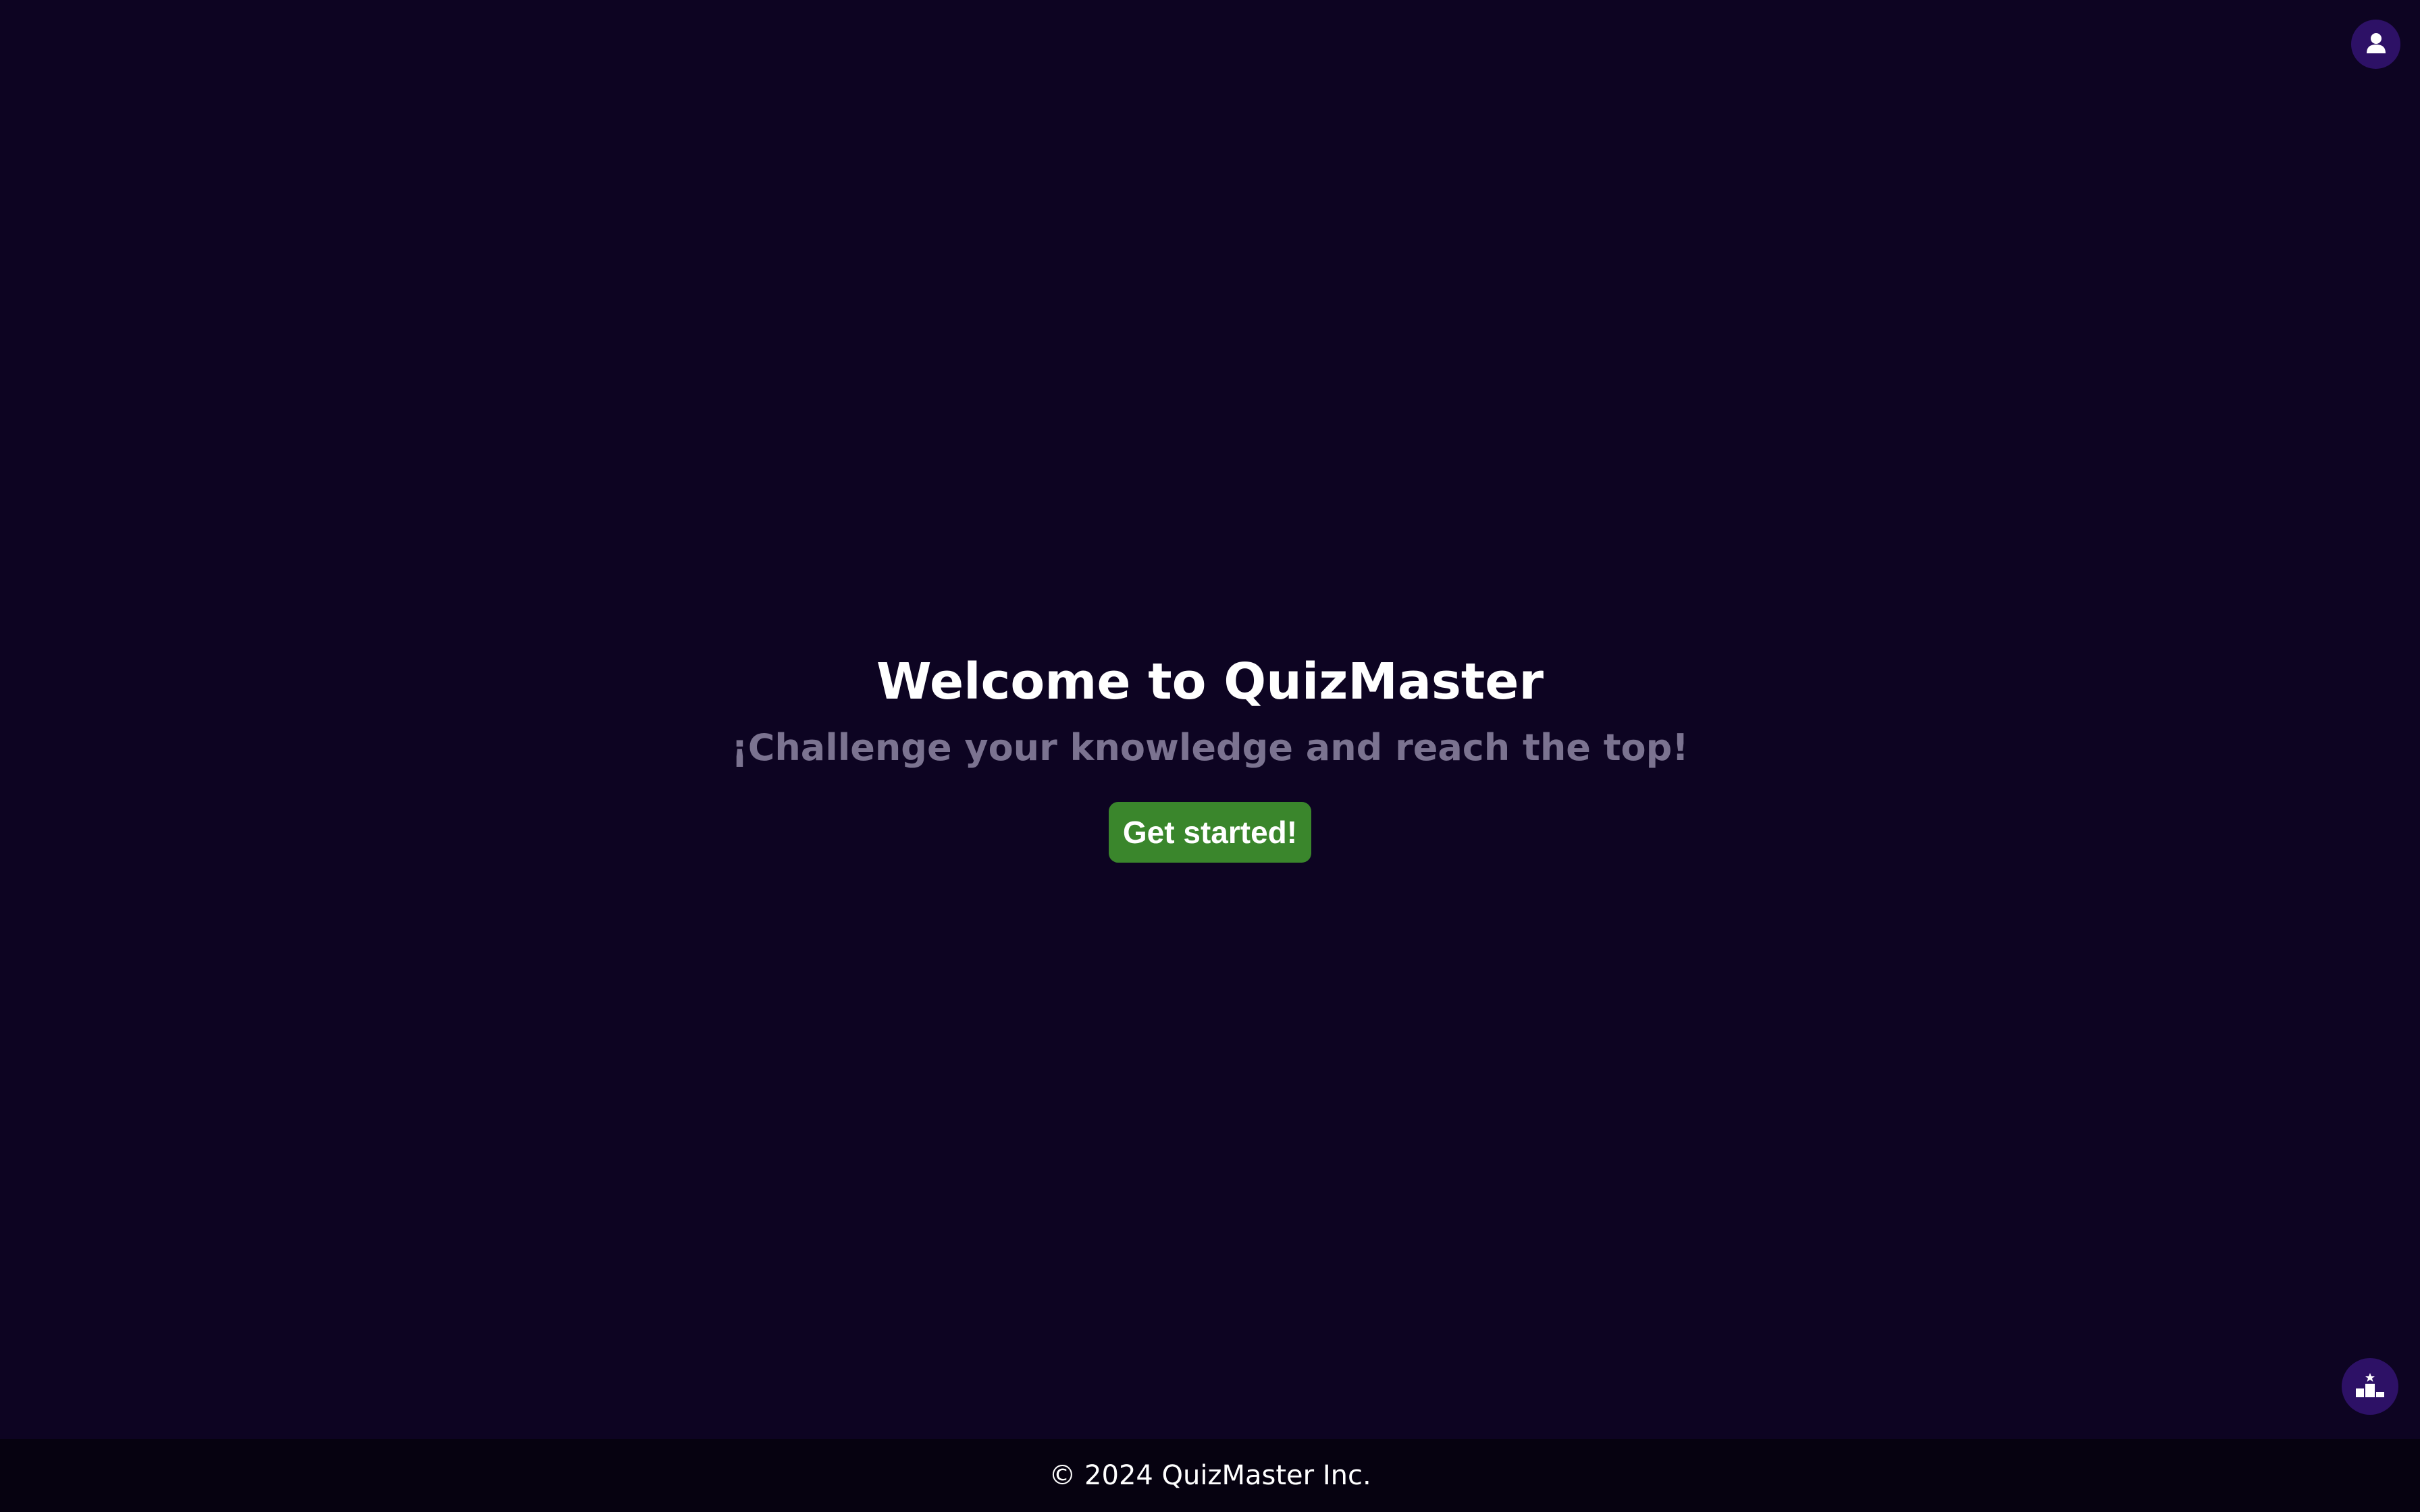  I want to click on footer-copyright: © 2024 QuizMaster Inc., so click(1210, 1475).